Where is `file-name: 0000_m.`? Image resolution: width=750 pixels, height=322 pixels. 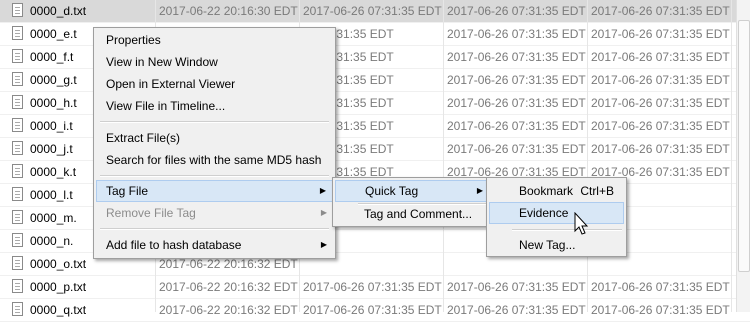
file-name: 0000_m. is located at coordinates (53, 218).